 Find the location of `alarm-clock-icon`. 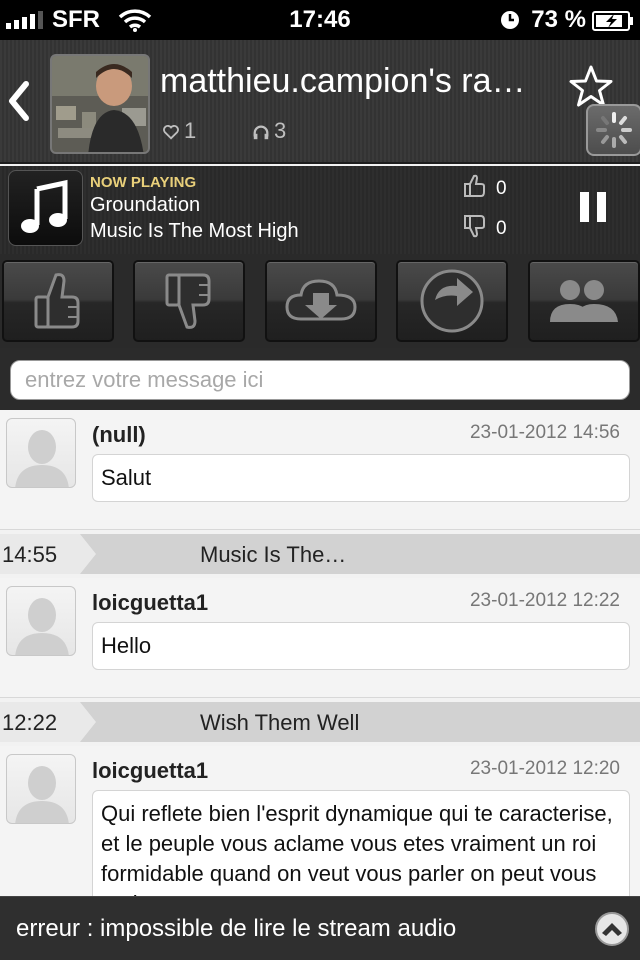

alarm-clock-icon is located at coordinates (510, 20).